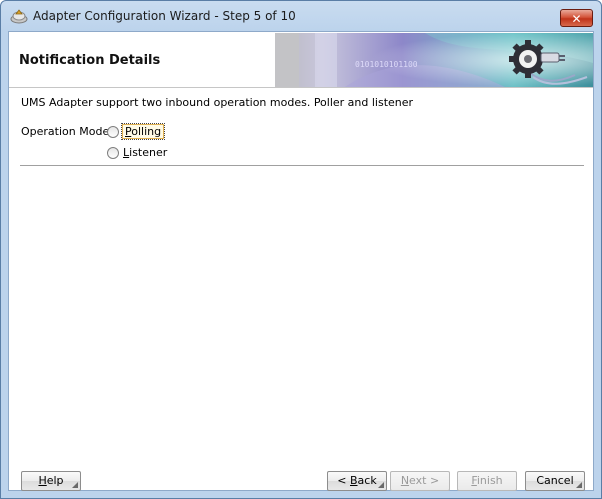  I want to click on polling-radio-label: Polling, so click(143, 131).